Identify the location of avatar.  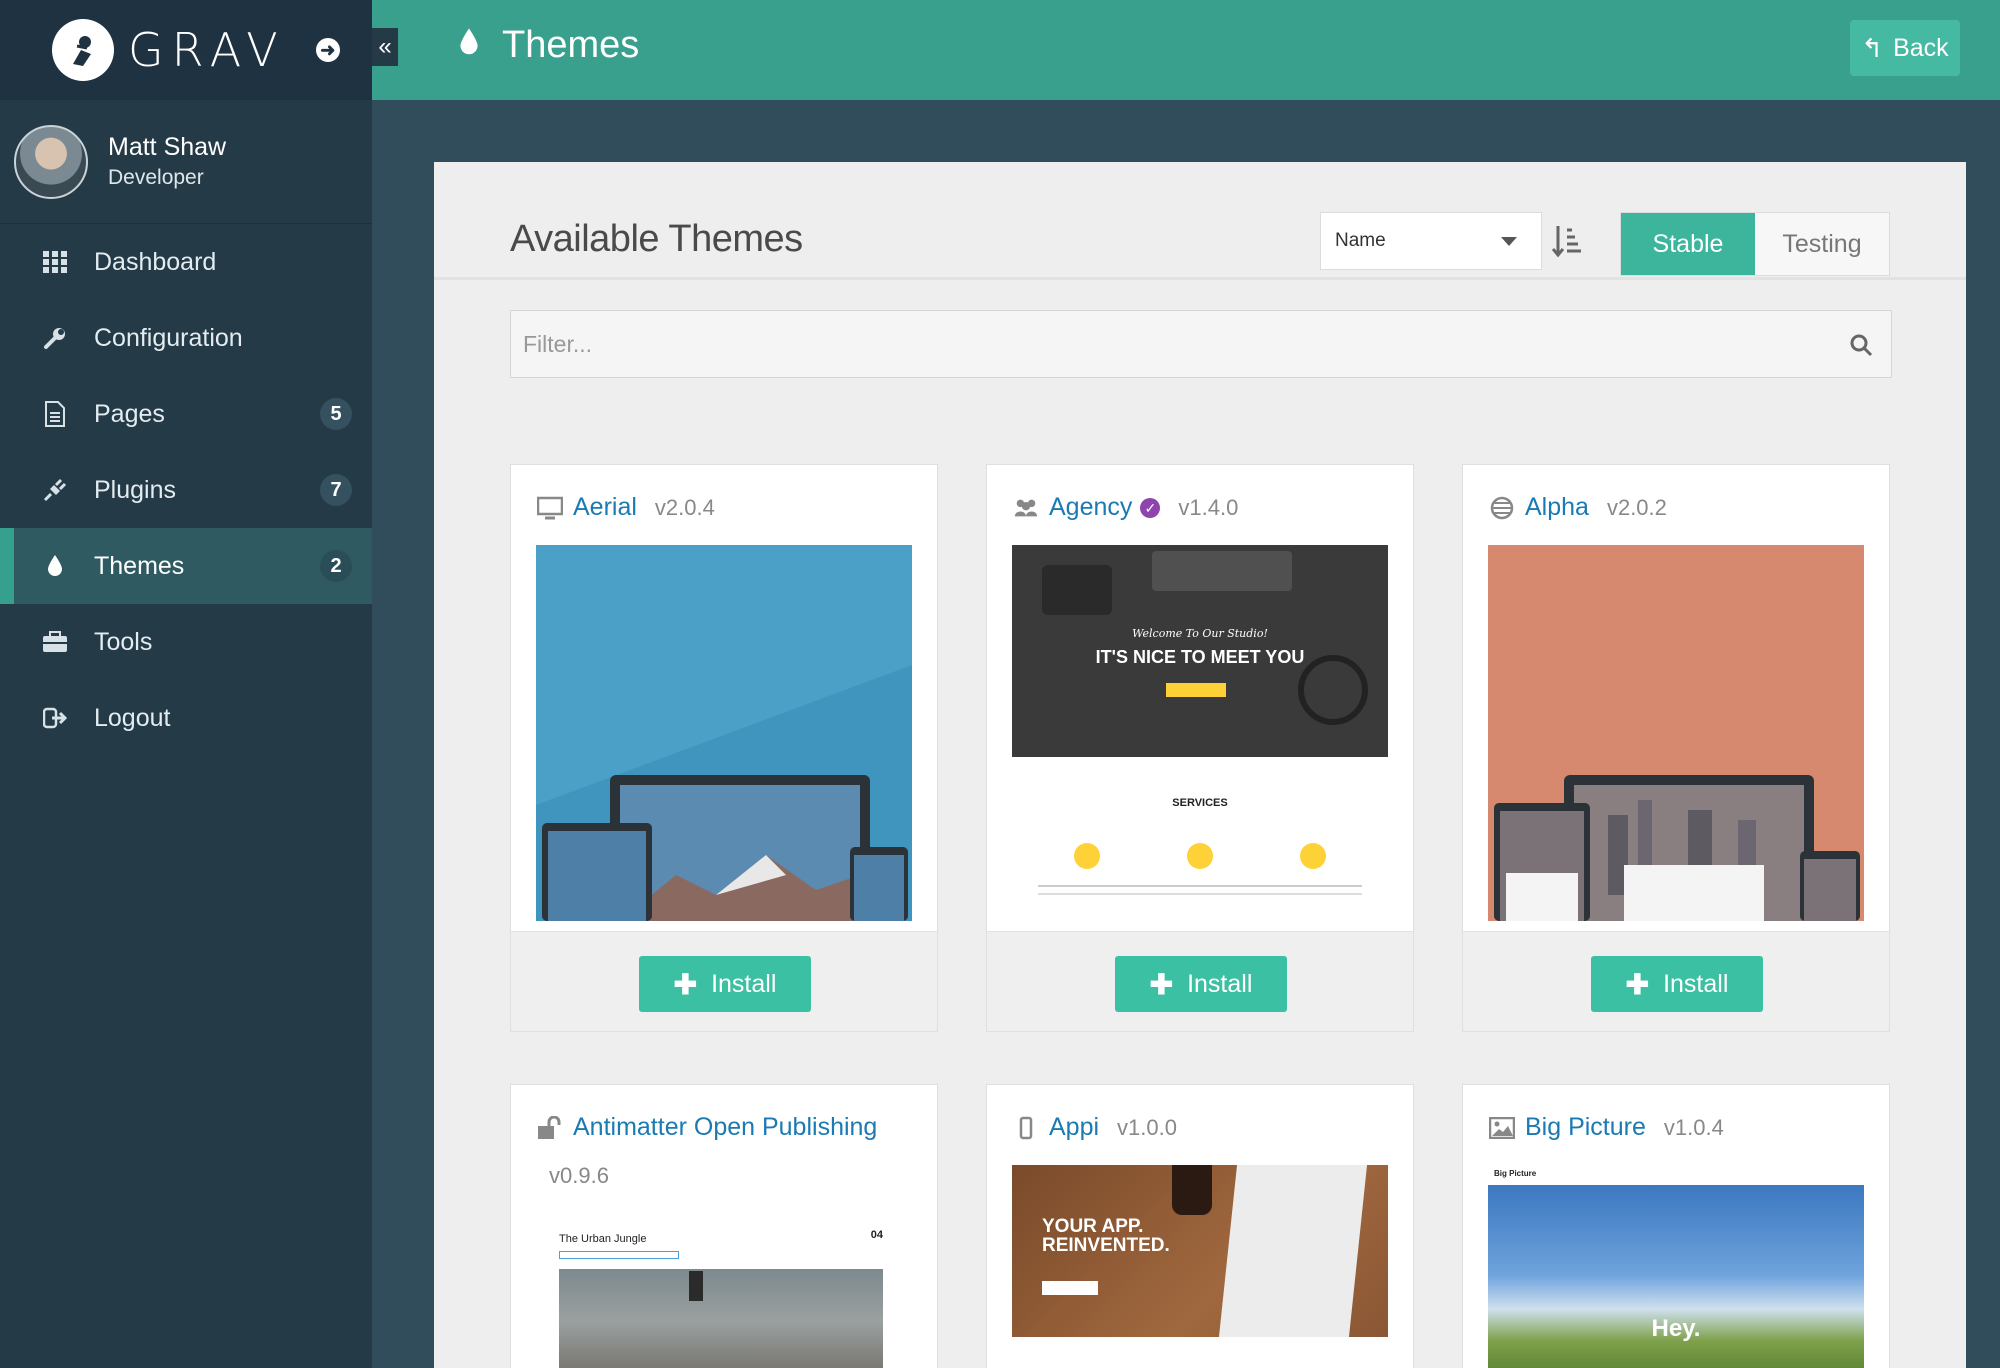
(51, 161).